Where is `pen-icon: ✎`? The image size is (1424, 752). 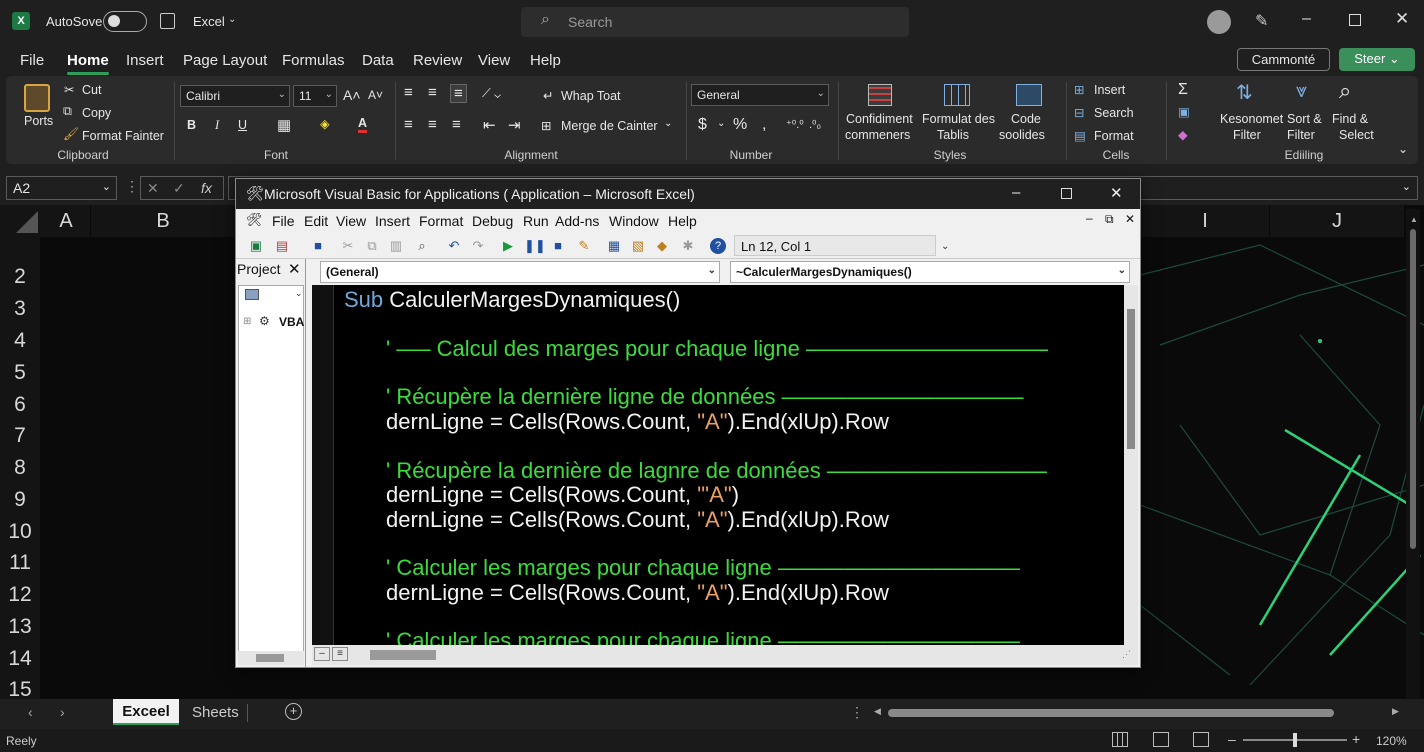 pen-icon: ✎ is located at coordinates (1261, 21).